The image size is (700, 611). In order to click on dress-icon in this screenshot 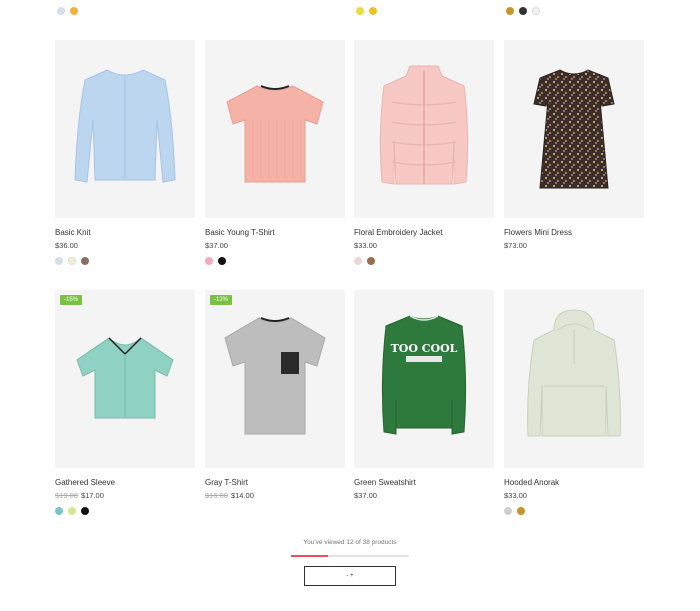, I will do `click(574, 129)`.